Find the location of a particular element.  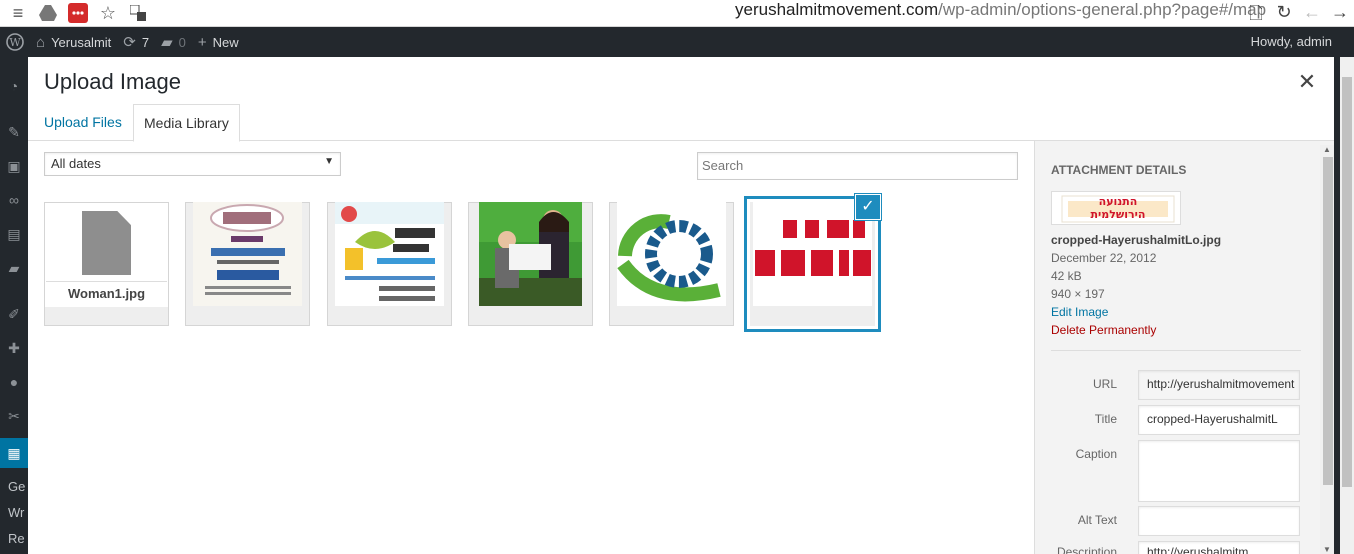

translate-icon is located at coordinates (138, 13).